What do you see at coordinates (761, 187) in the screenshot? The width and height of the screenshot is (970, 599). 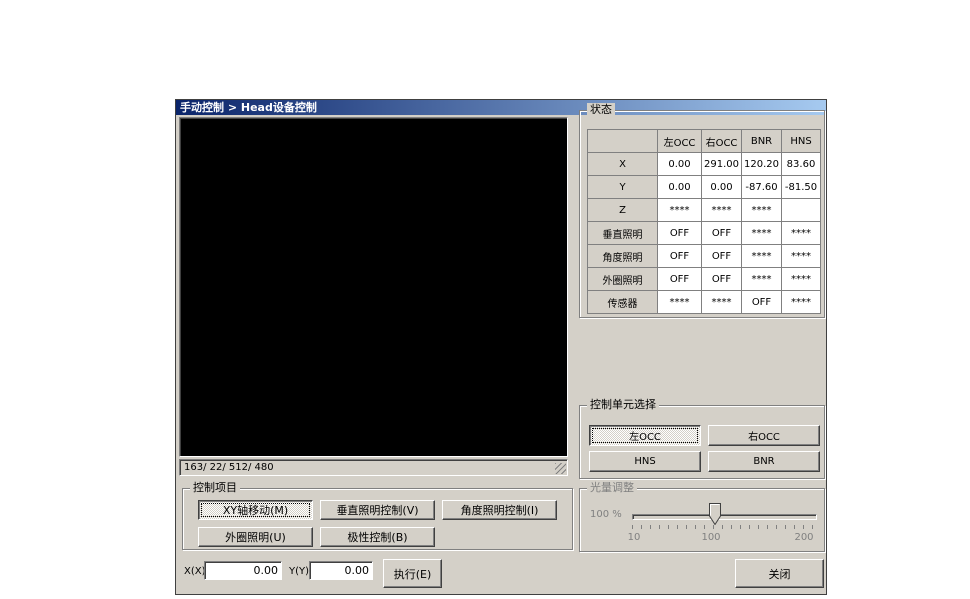 I see `cell: -87.60` at bounding box center [761, 187].